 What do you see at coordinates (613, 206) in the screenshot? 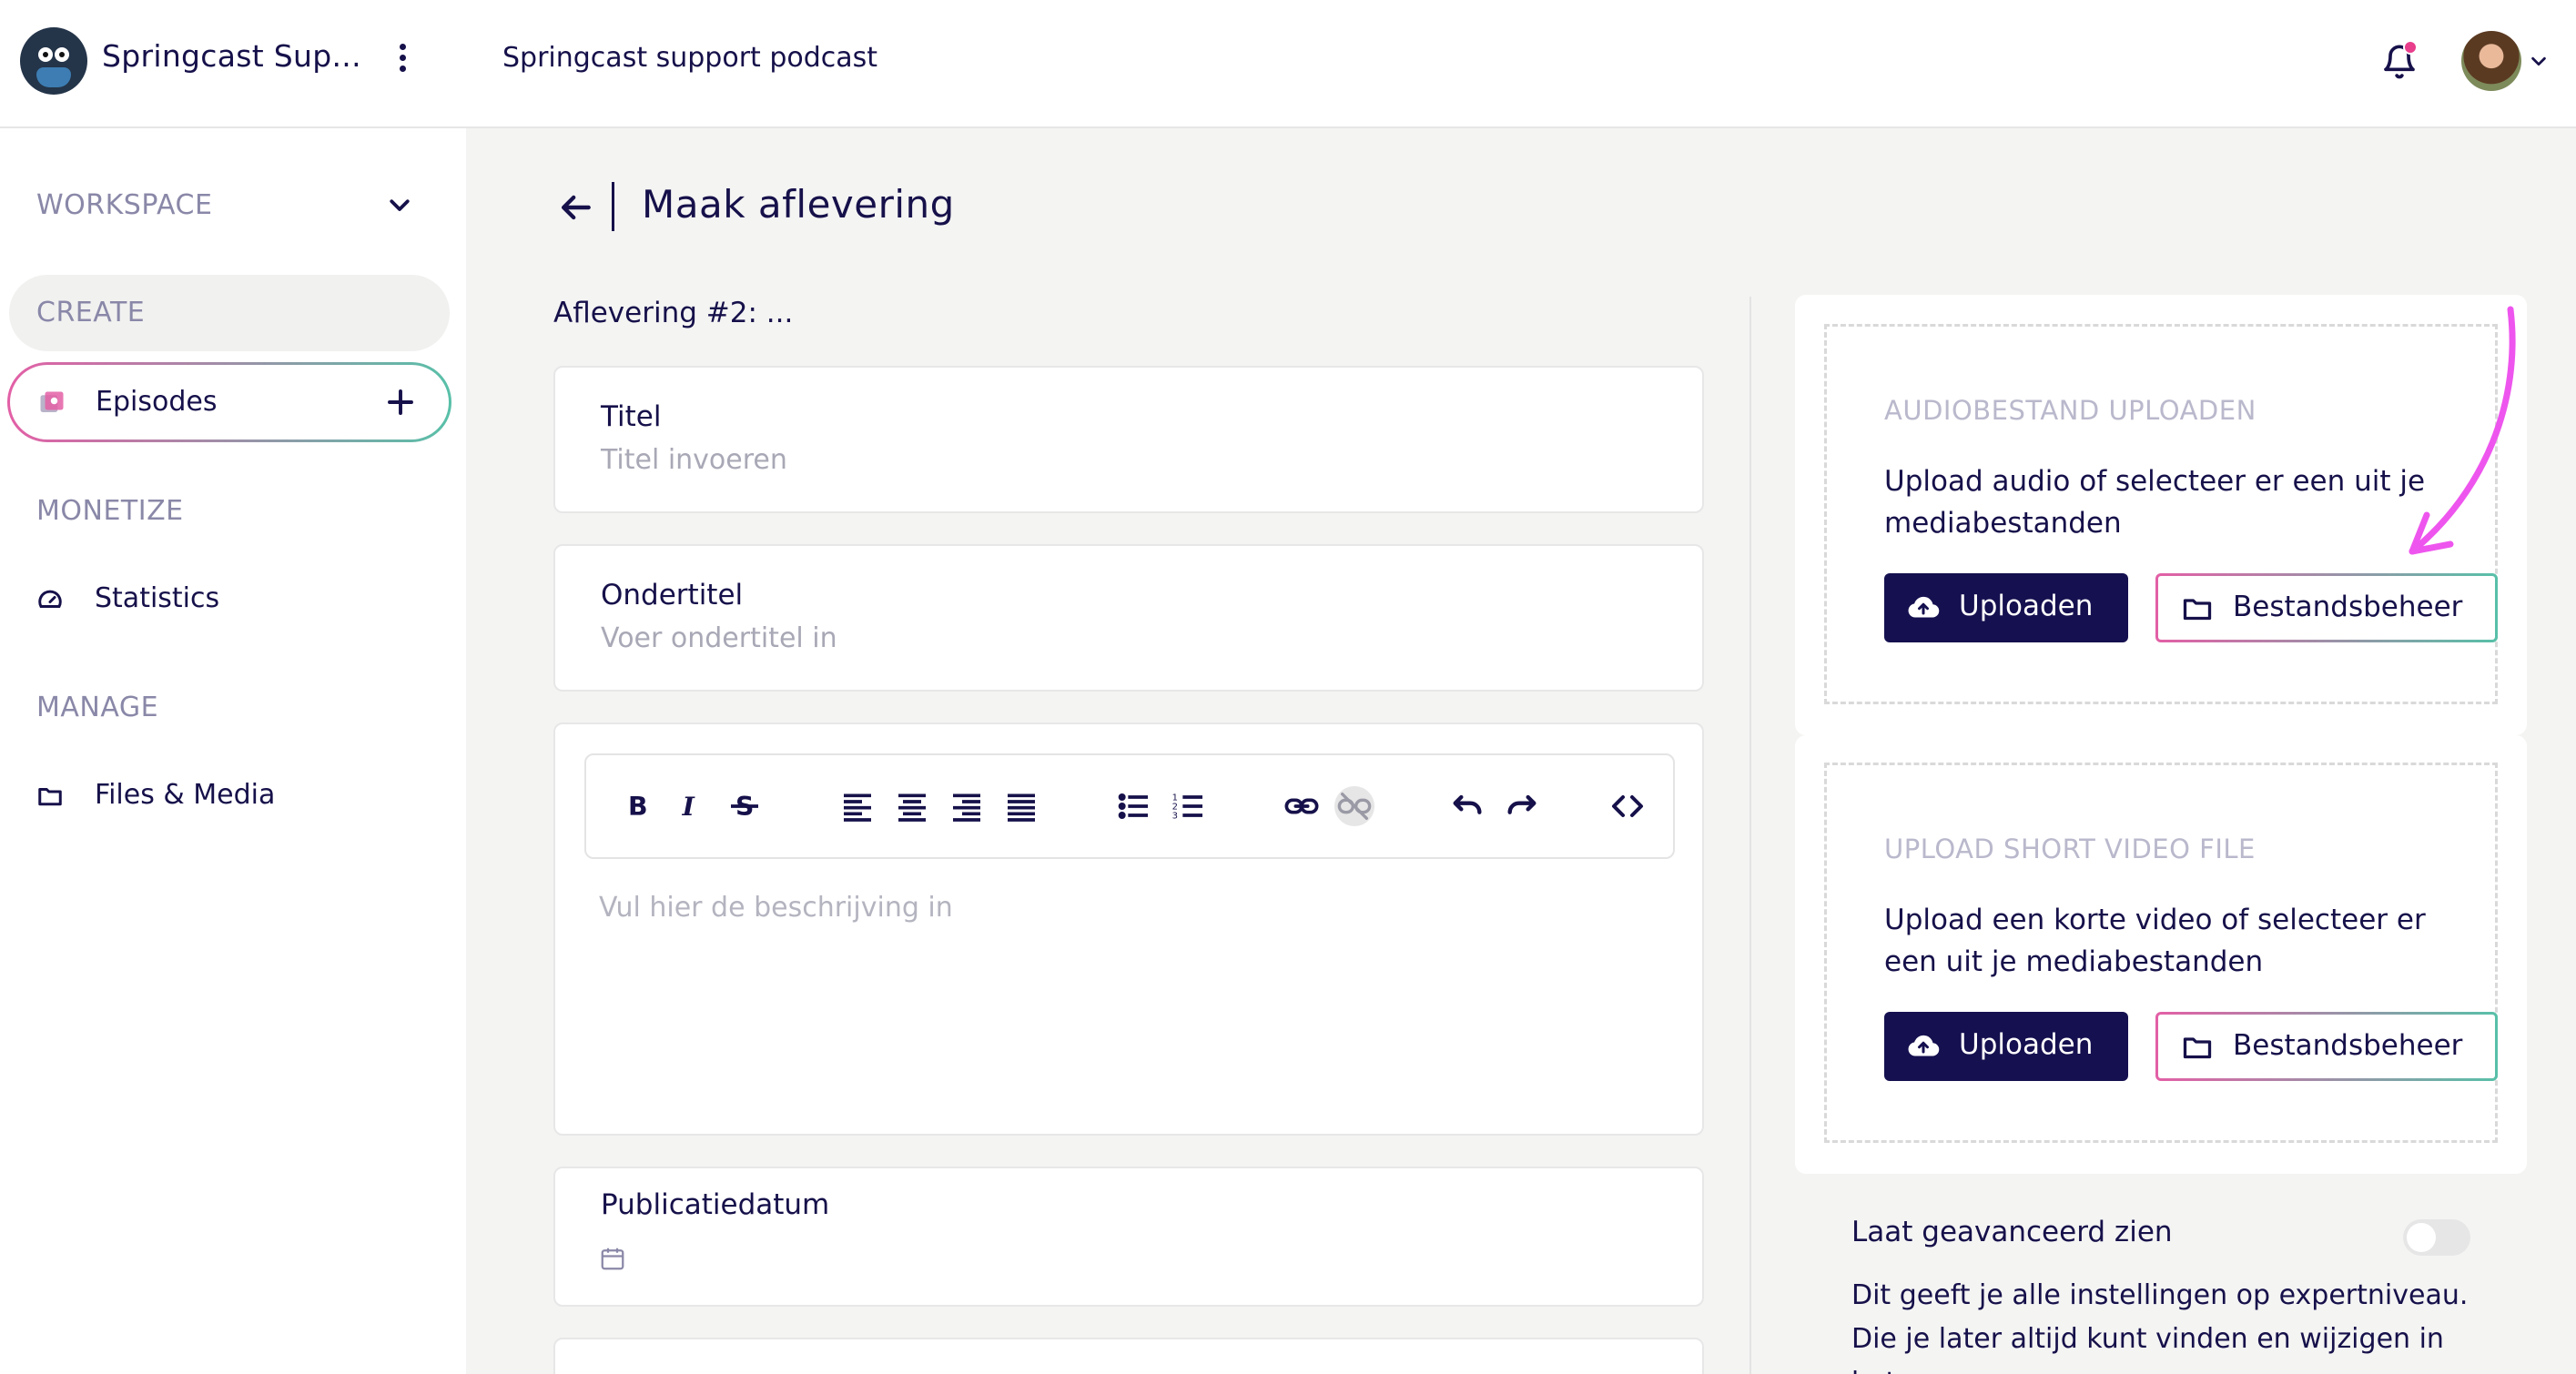
I see `title-separator` at bounding box center [613, 206].